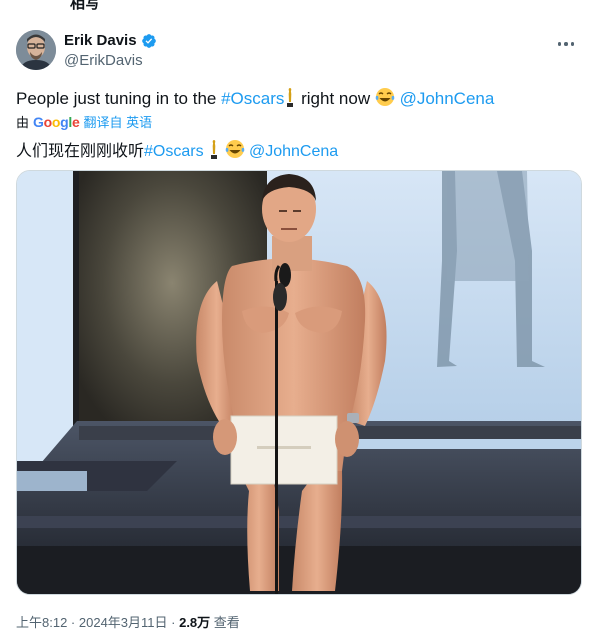 Image resolution: width=596 pixels, height=634 pixels. What do you see at coordinates (298, 52) in the screenshot?
I see `tweet-header: Erik Davis @ErikDavis` at bounding box center [298, 52].